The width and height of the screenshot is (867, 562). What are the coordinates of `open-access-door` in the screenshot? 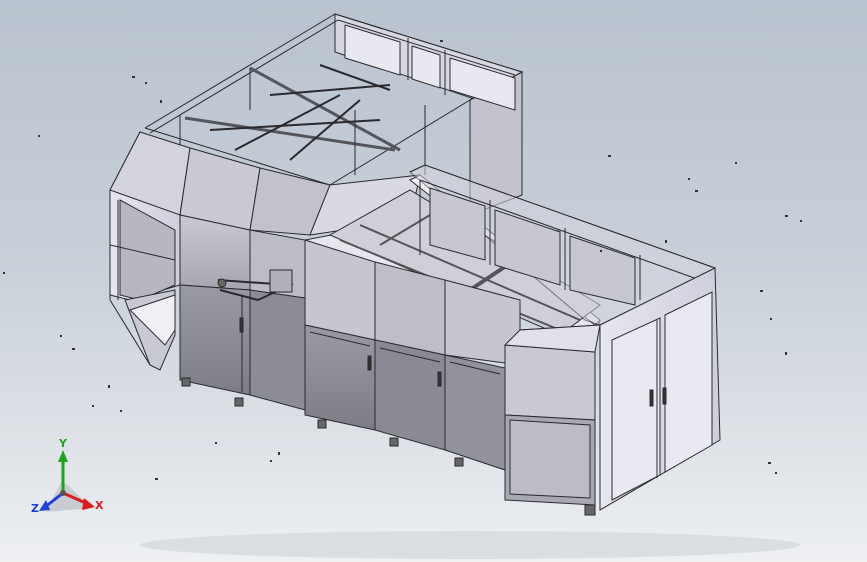 It's located at (552, 415).